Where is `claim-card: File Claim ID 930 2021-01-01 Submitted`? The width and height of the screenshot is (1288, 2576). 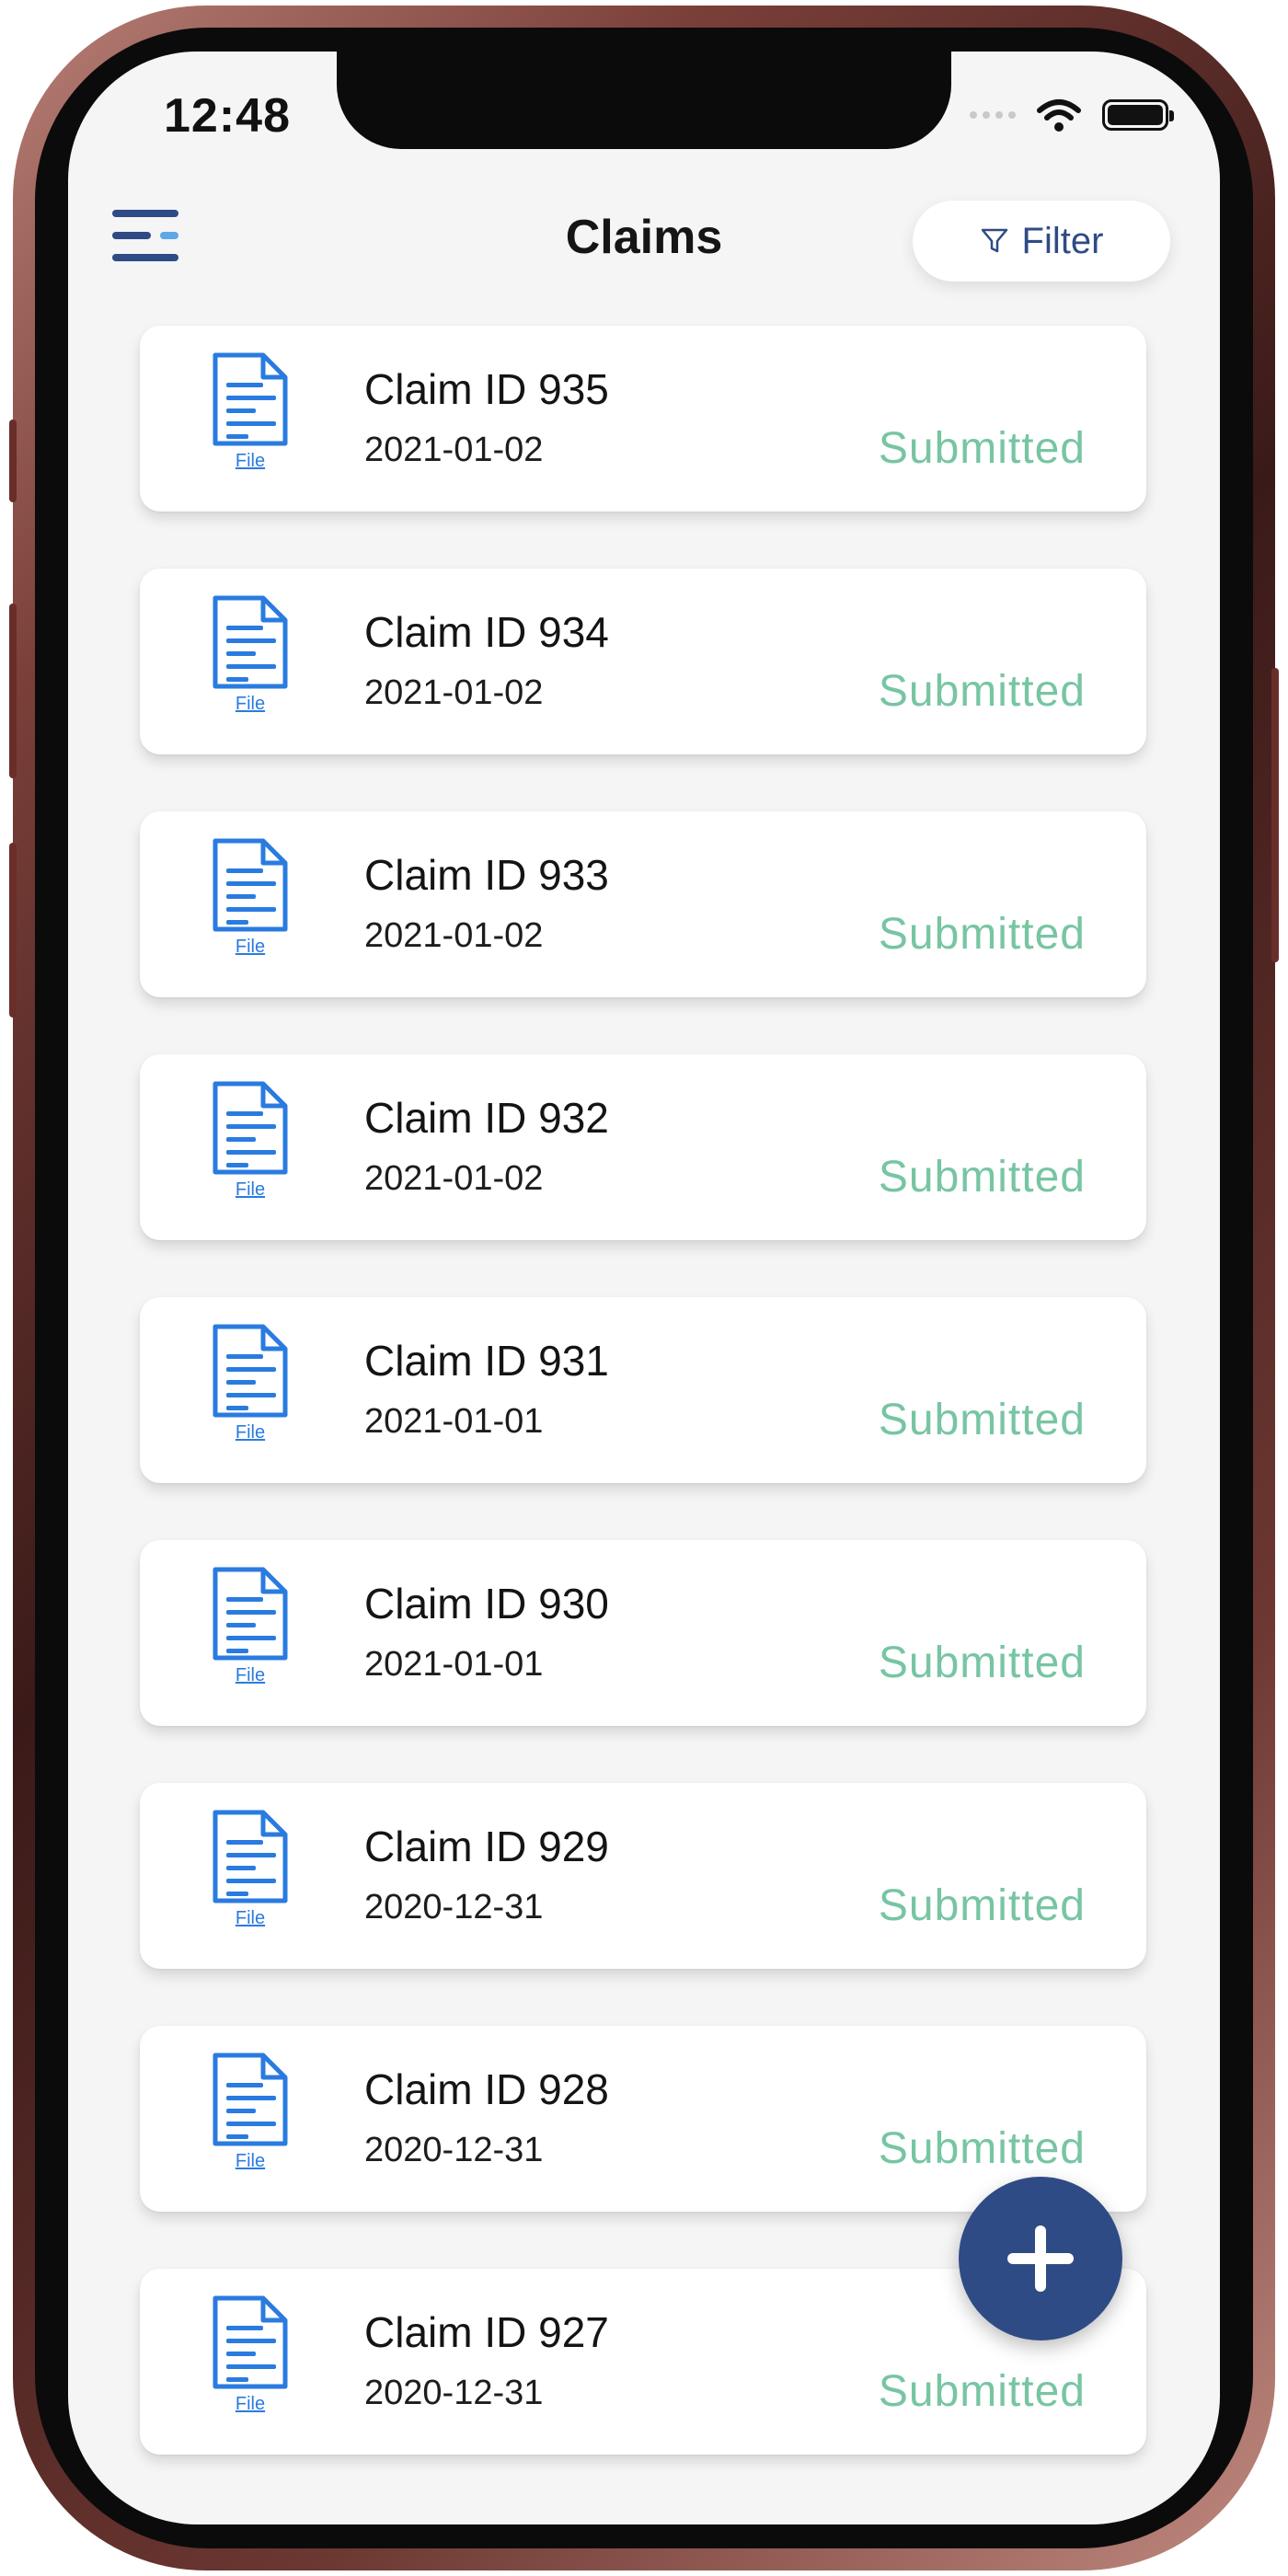
claim-card: File Claim ID 930 2021-01-01 Submitted is located at coordinates (643, 1633).